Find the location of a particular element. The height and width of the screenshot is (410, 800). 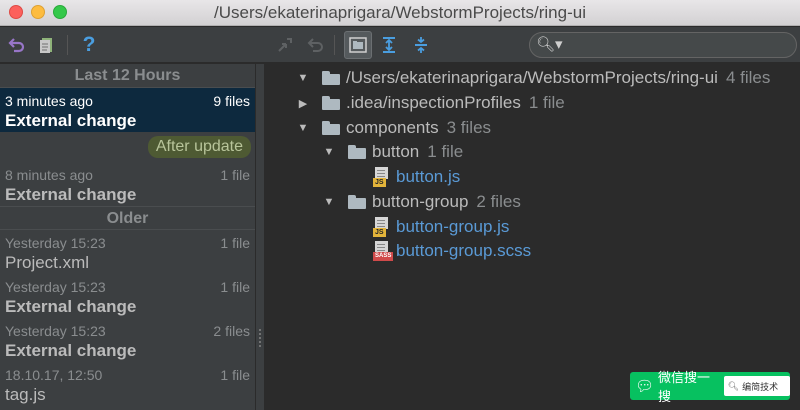

group-header-older: Older is located at coordinates (127, 218).